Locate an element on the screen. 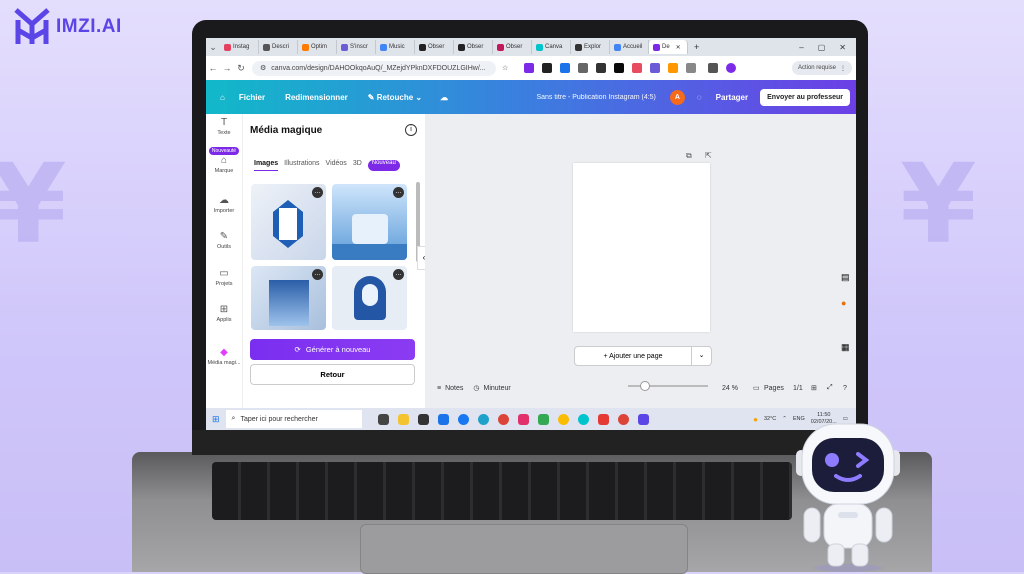  pages-icon: ▭ is located at coordinates (756, 388).